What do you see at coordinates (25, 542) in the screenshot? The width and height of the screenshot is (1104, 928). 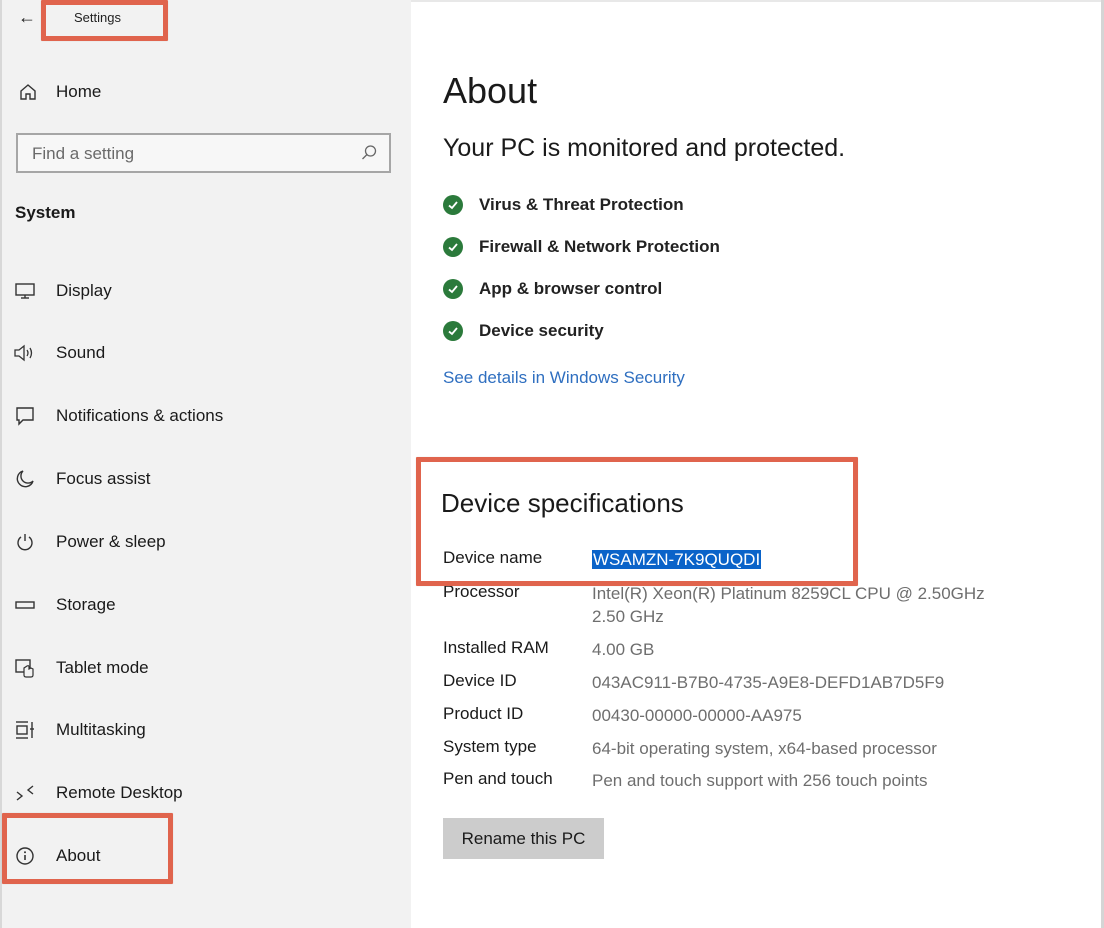 I see `power-icon` at bounding box center [25, 542].